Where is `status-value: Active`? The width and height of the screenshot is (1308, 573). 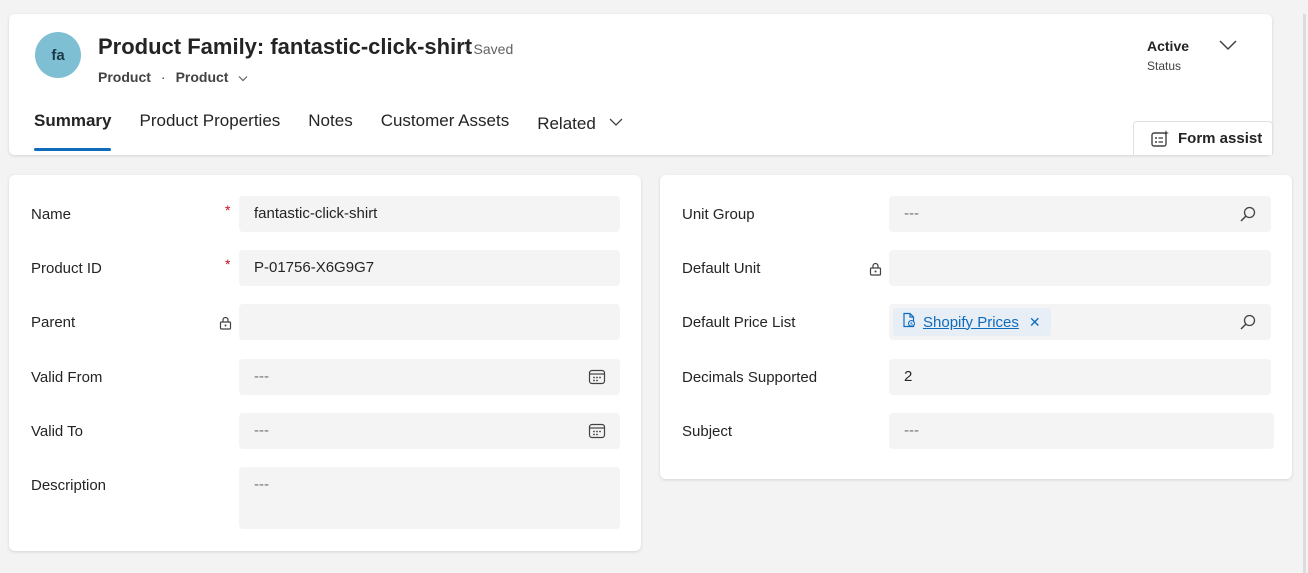 status-value: Active is located at coordinates (1168, 46).